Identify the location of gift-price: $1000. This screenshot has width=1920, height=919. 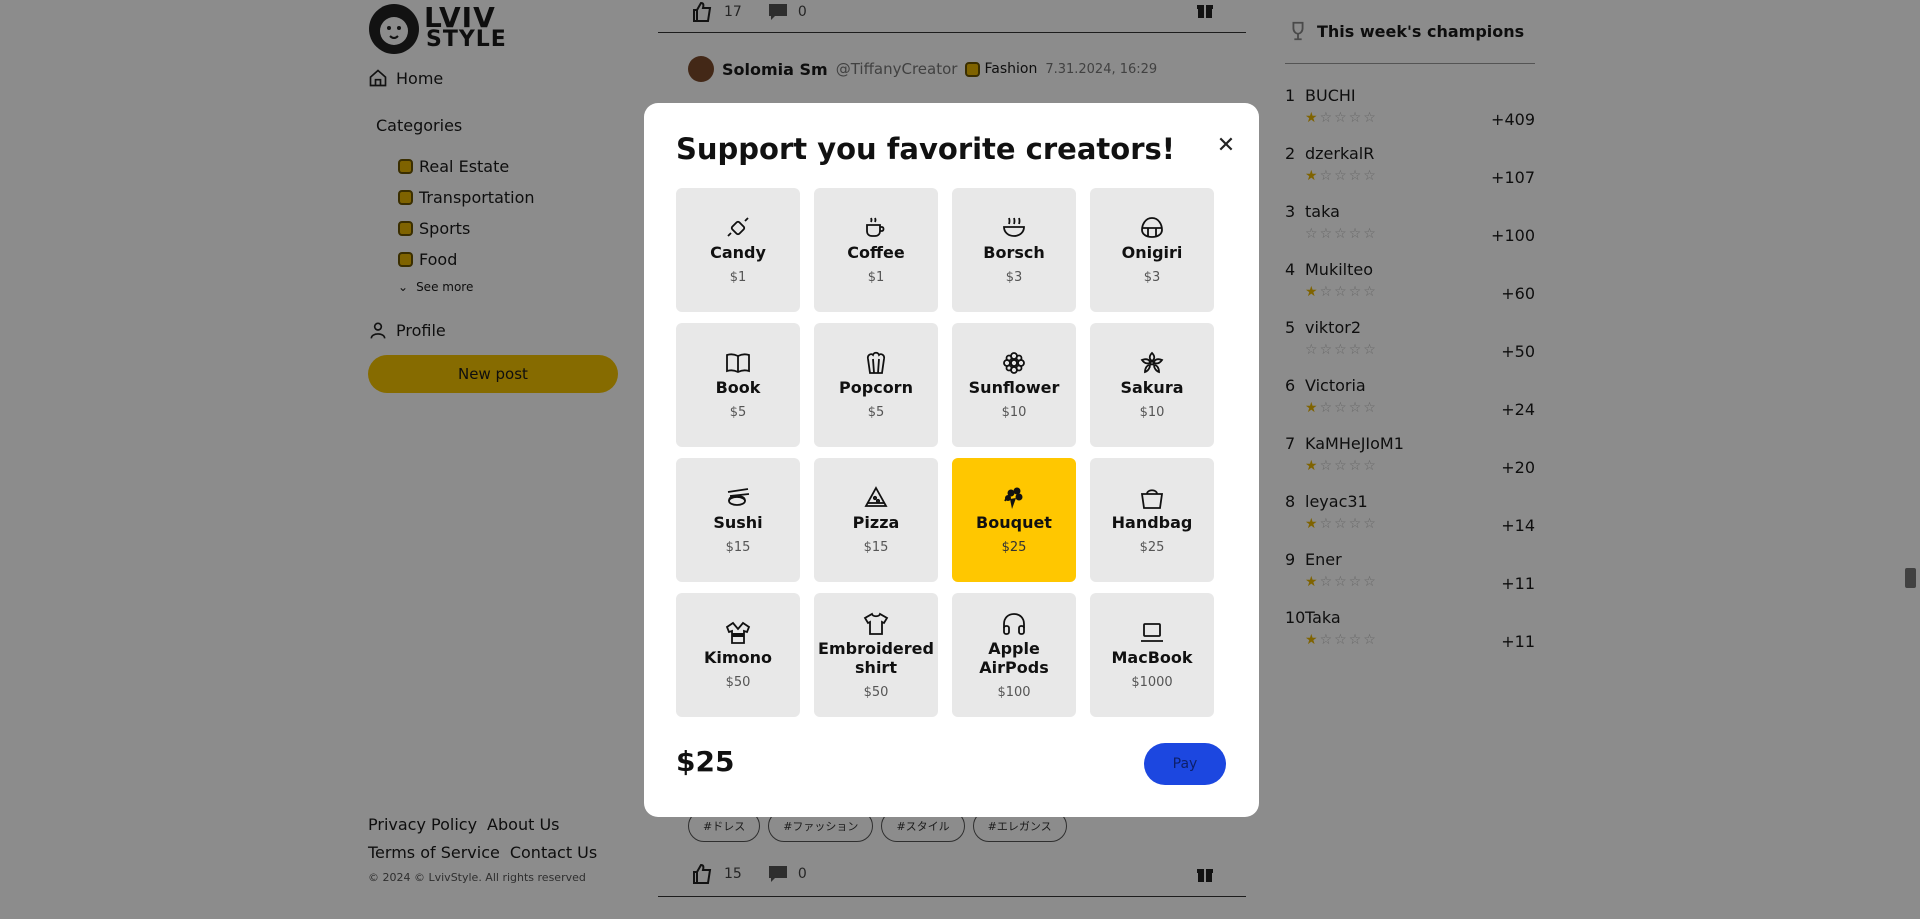
(1152, 682).